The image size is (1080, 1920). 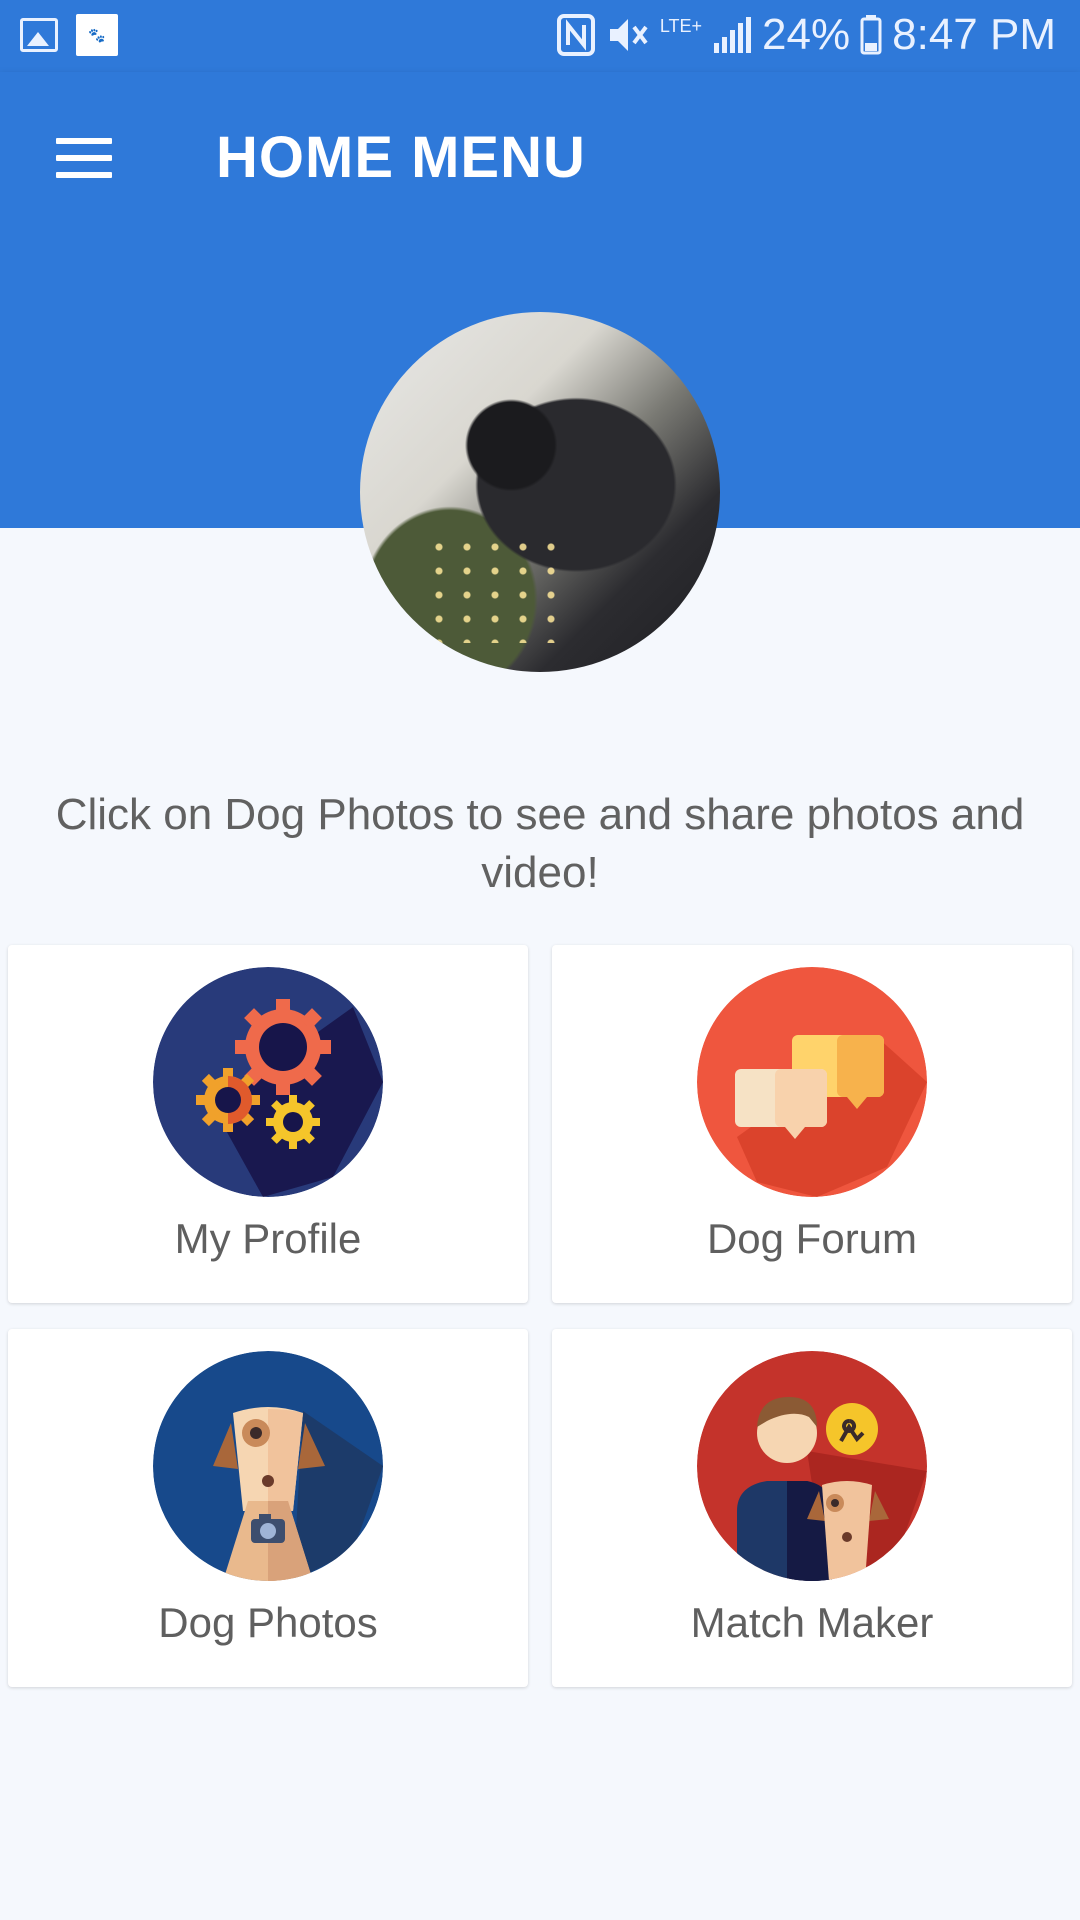 I want to click on my-profile-label: My Profile, so click(x=268, y=1238).